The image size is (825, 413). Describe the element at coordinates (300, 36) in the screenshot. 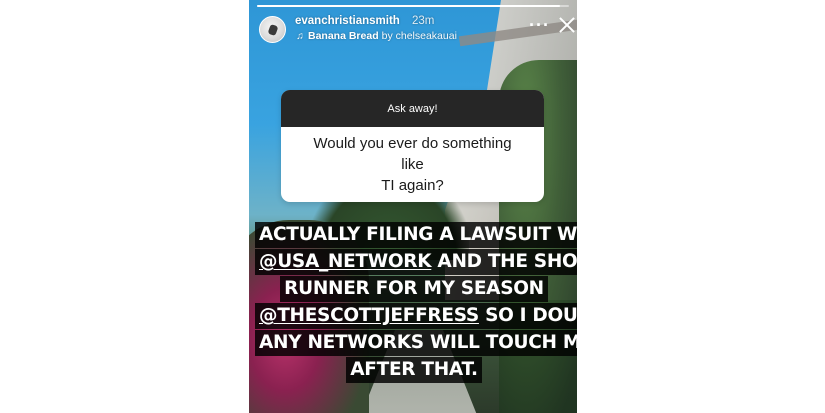

I see `music-note-icon: ♫` at that location.